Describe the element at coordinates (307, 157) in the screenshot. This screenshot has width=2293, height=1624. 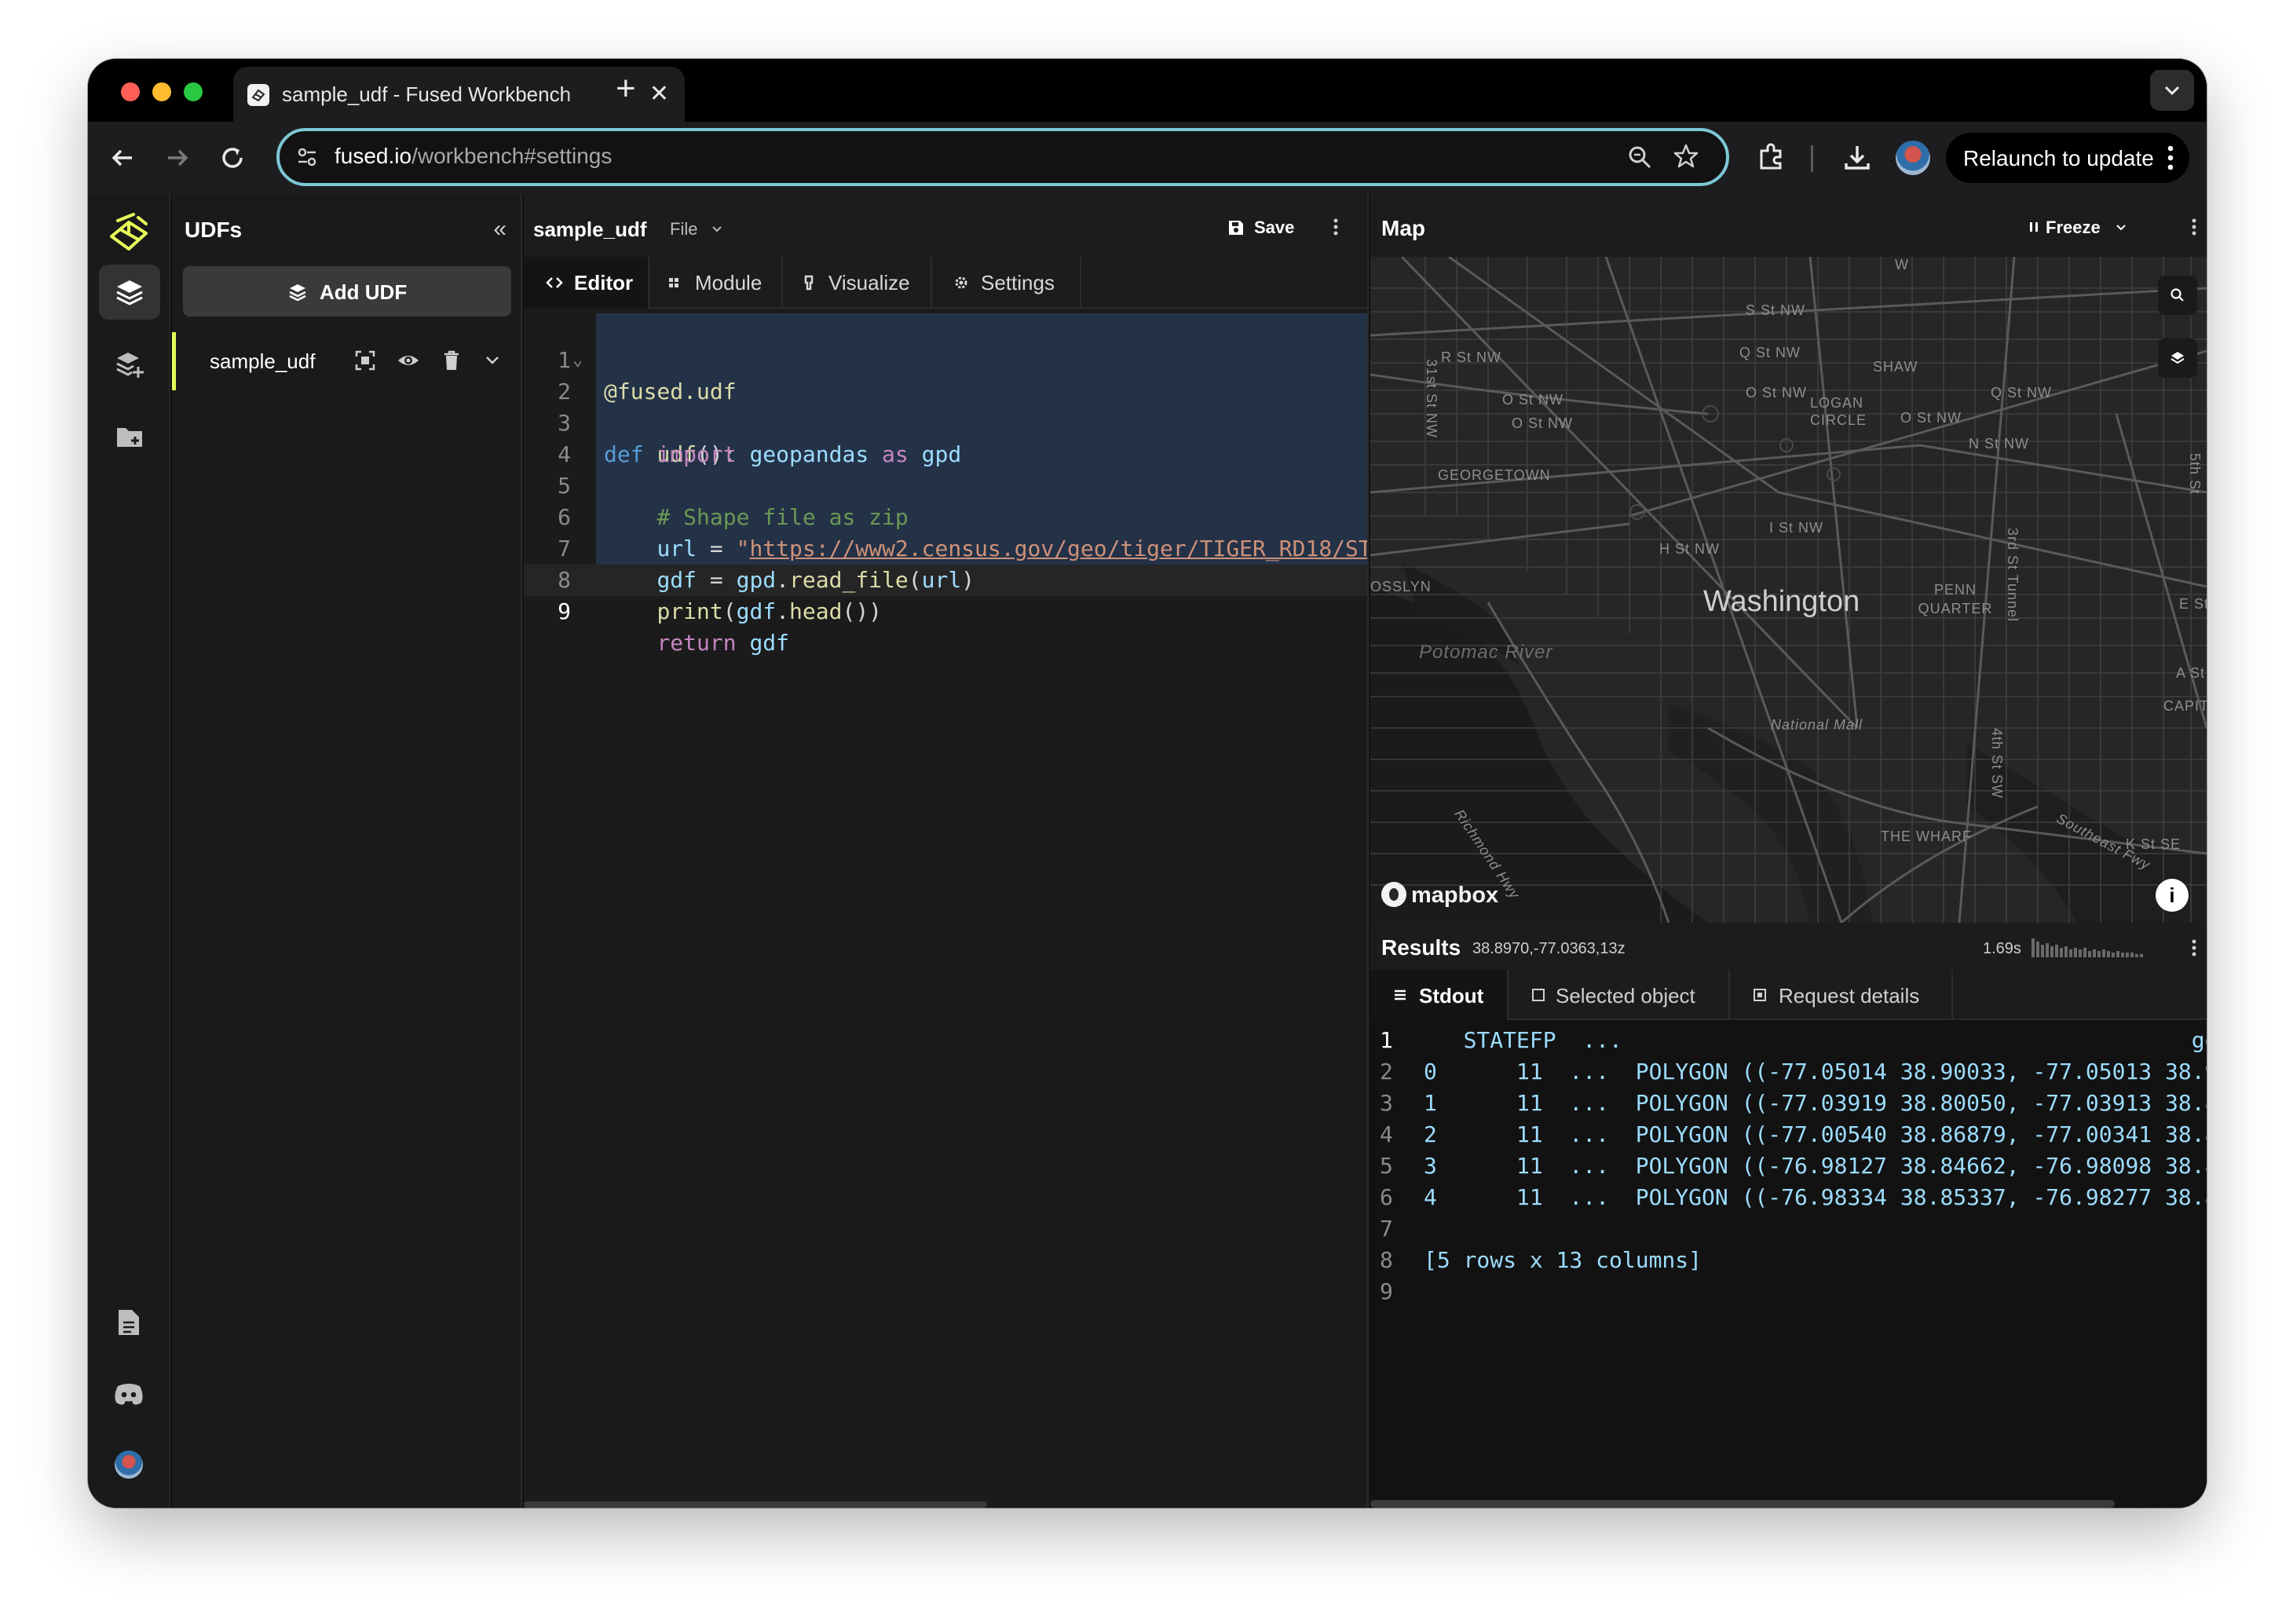
I see `site-settings-icon` at that location.